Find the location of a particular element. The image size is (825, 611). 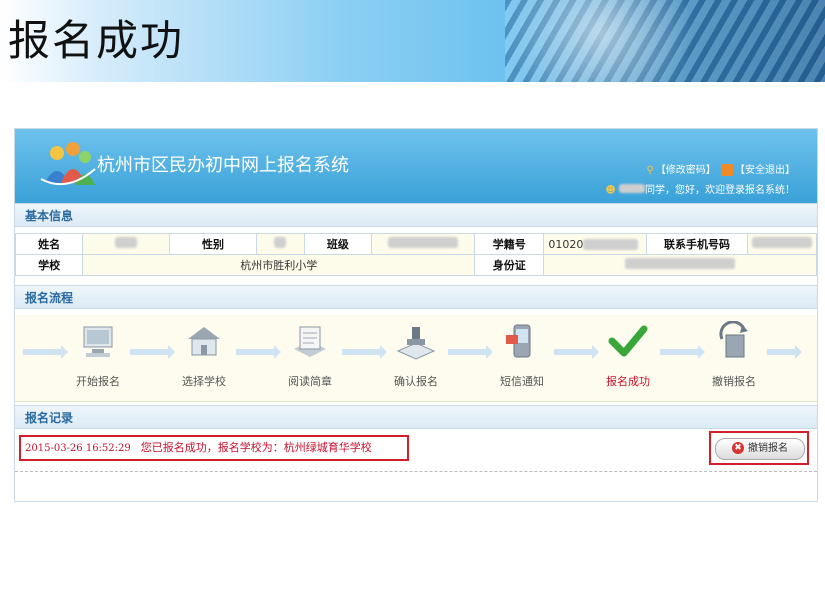

step-label: 阅读简章 is located at coordinates (310, 381).